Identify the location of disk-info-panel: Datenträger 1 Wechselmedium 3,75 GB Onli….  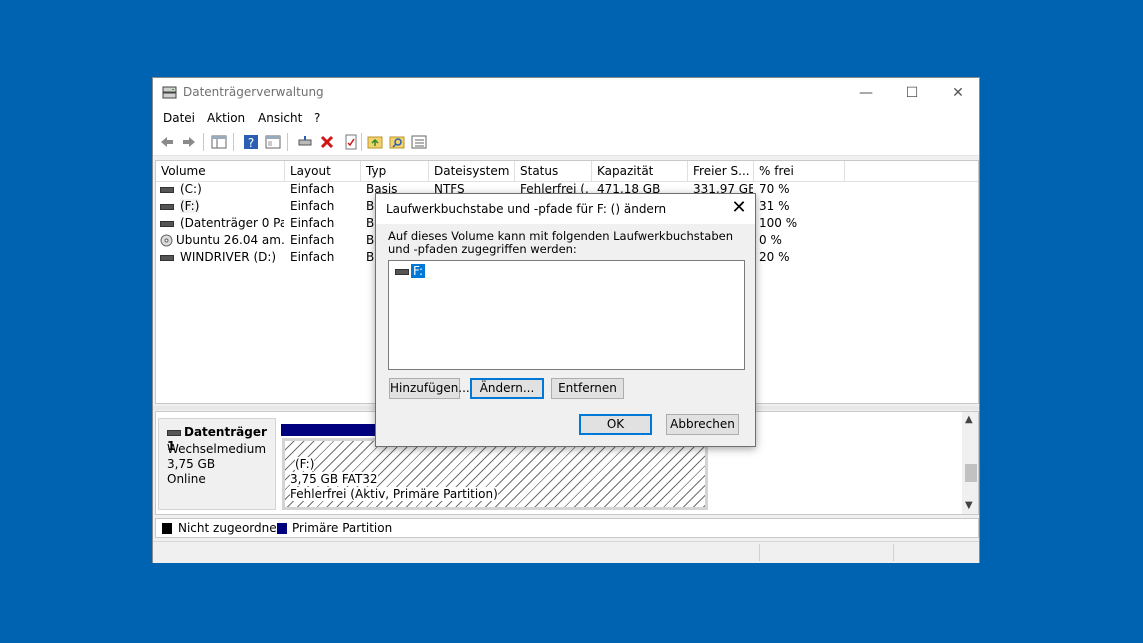
(217, 464).